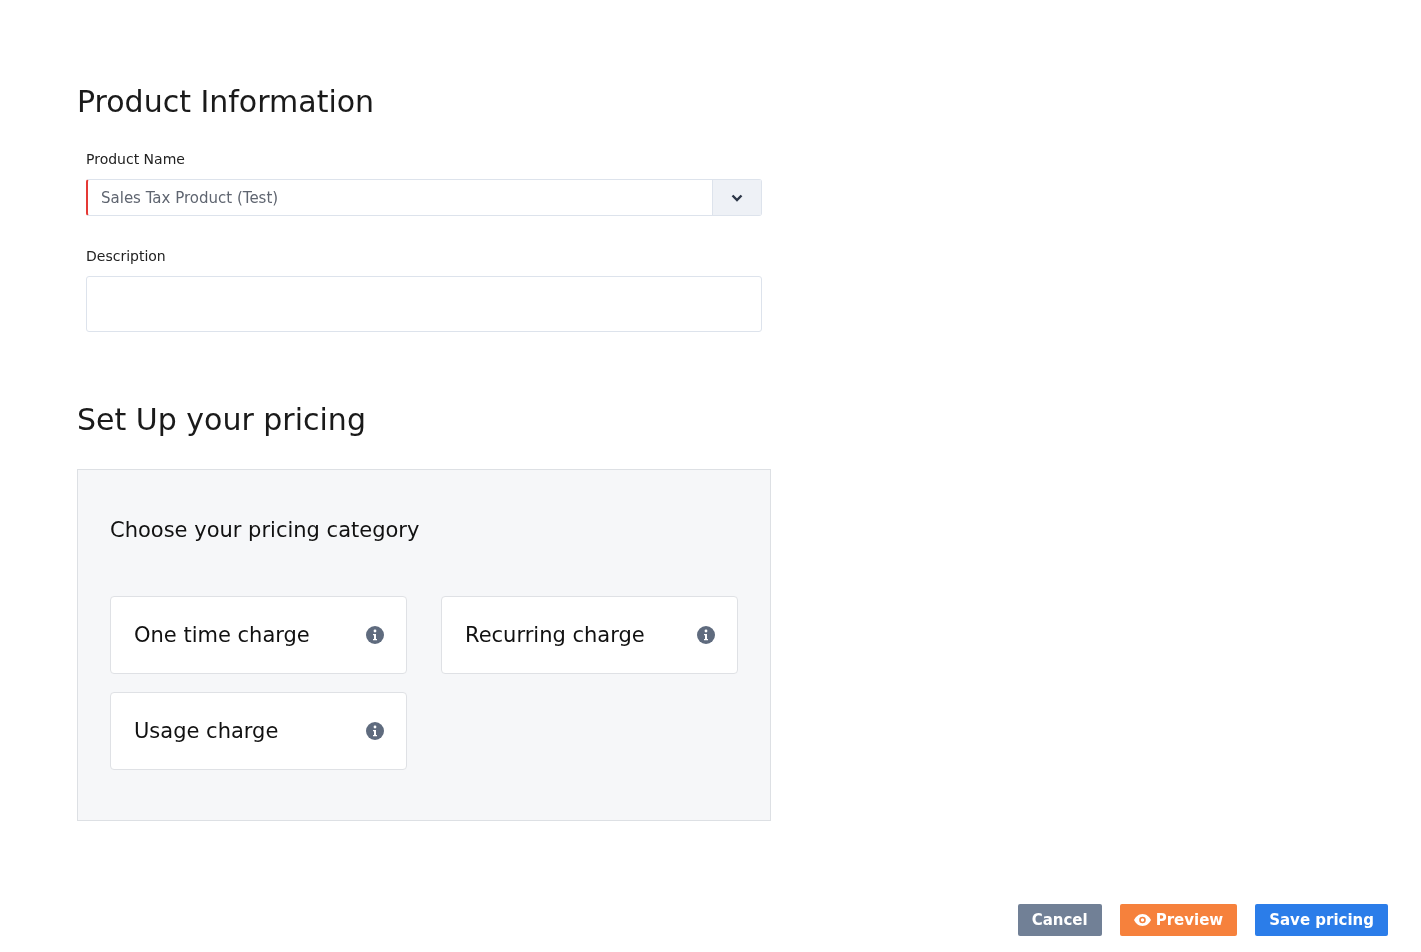 The width and height of the screenshot is (1421, 952). I want to click on section-title: Set Up your pricing, so click(222, 419).